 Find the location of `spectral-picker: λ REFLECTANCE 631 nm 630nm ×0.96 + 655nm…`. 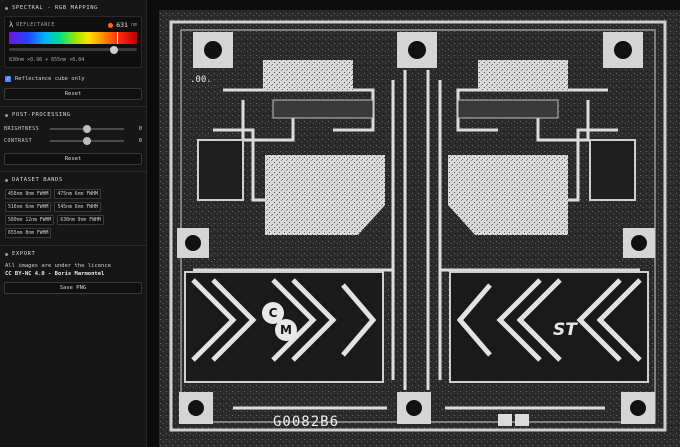

spectral-picker: λ REFLECTANCE 631 nm 630nm ×0.96 + 655nm… is located at coordinates (73, 42).